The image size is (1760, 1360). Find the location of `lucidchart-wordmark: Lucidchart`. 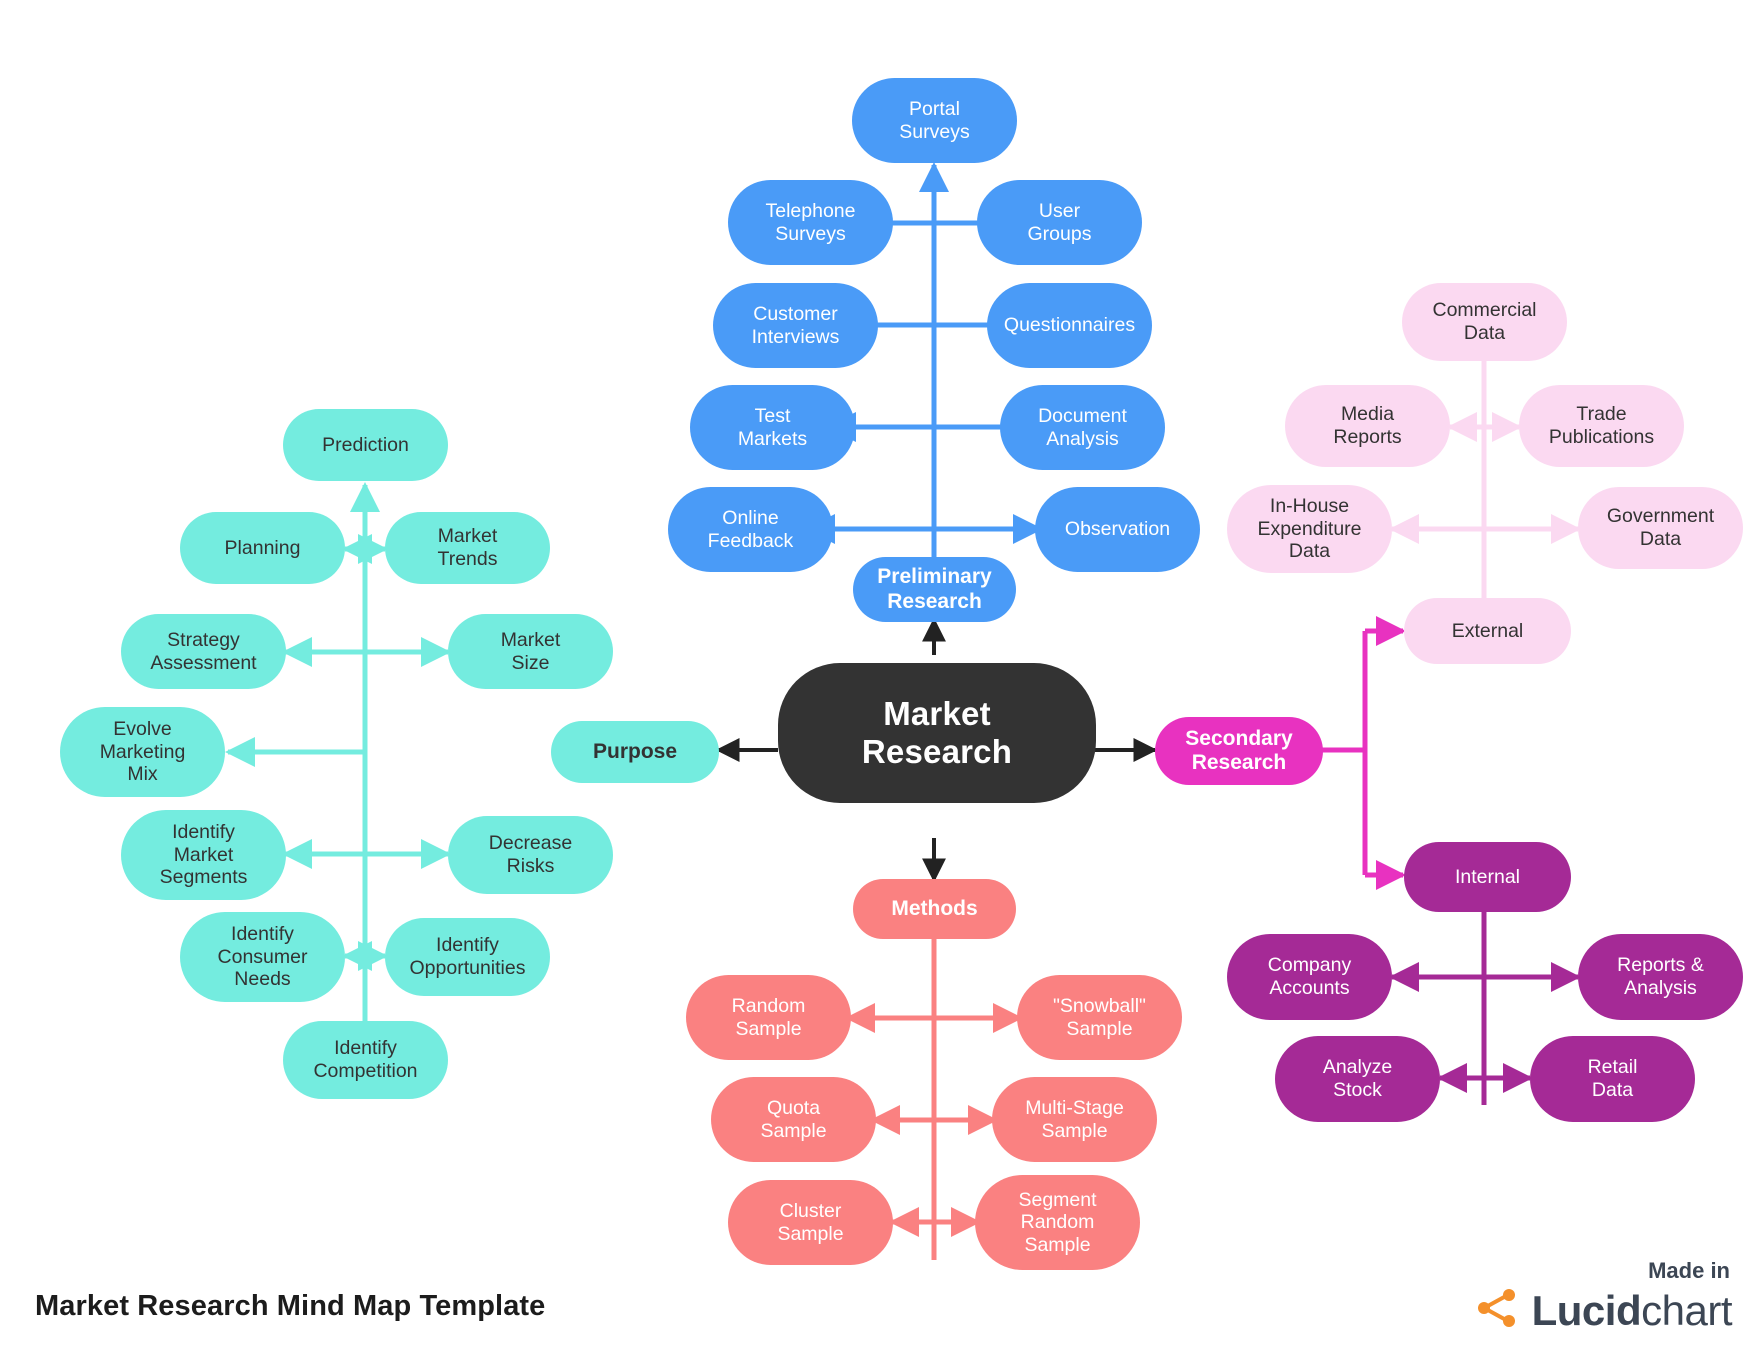

lucidchart-wordmark: Lucidchart is located at coordinates (1632, 1310).